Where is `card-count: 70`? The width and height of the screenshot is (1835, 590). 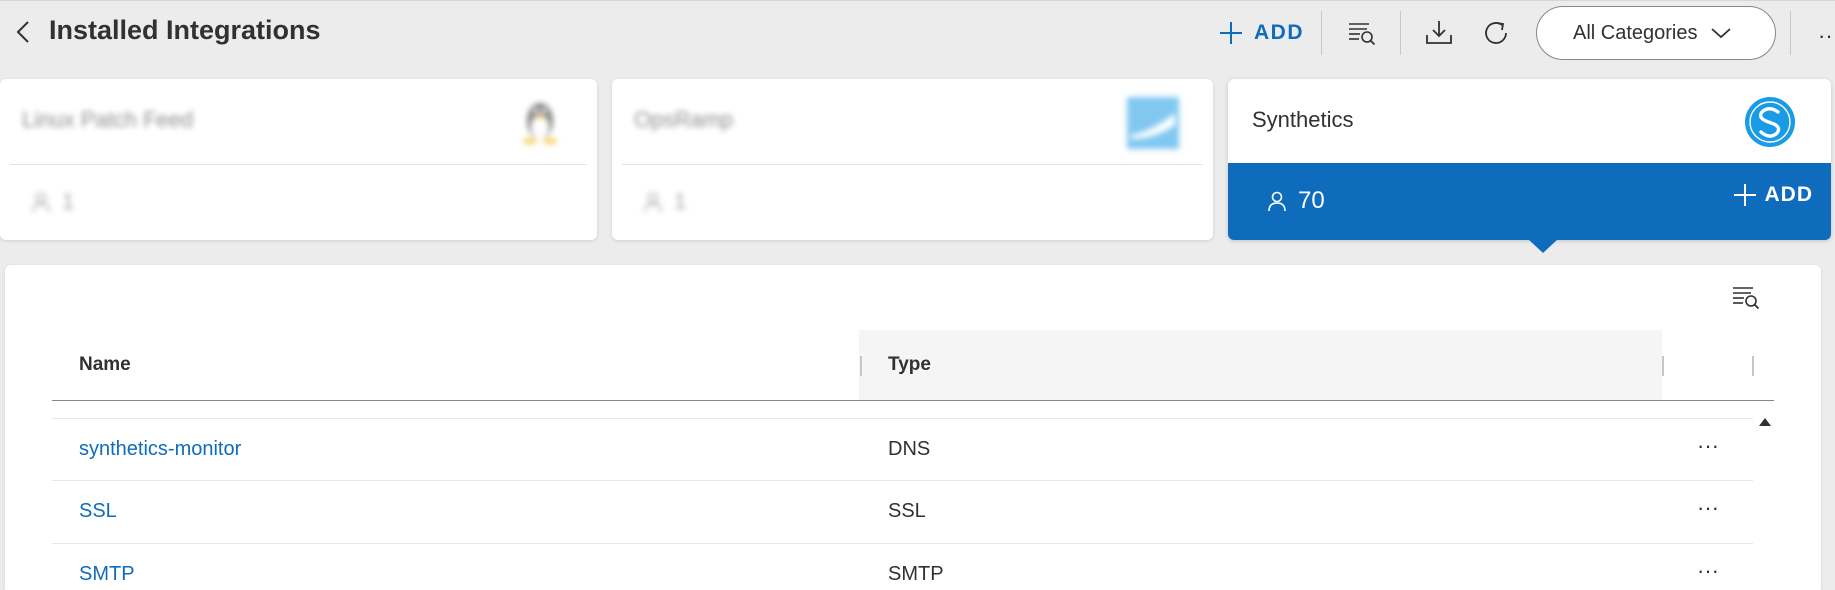 card-count: 70 is located at coordinates (1311, 200).